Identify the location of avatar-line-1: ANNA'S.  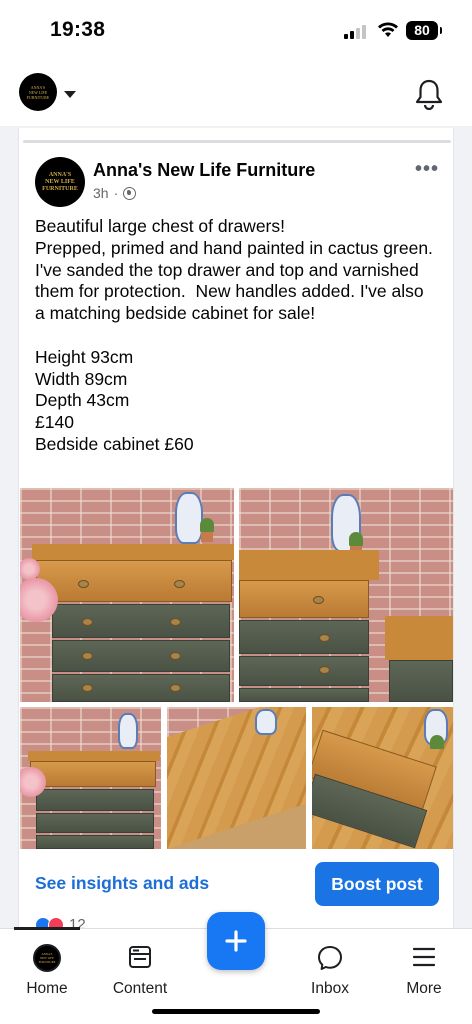
(60, 174).